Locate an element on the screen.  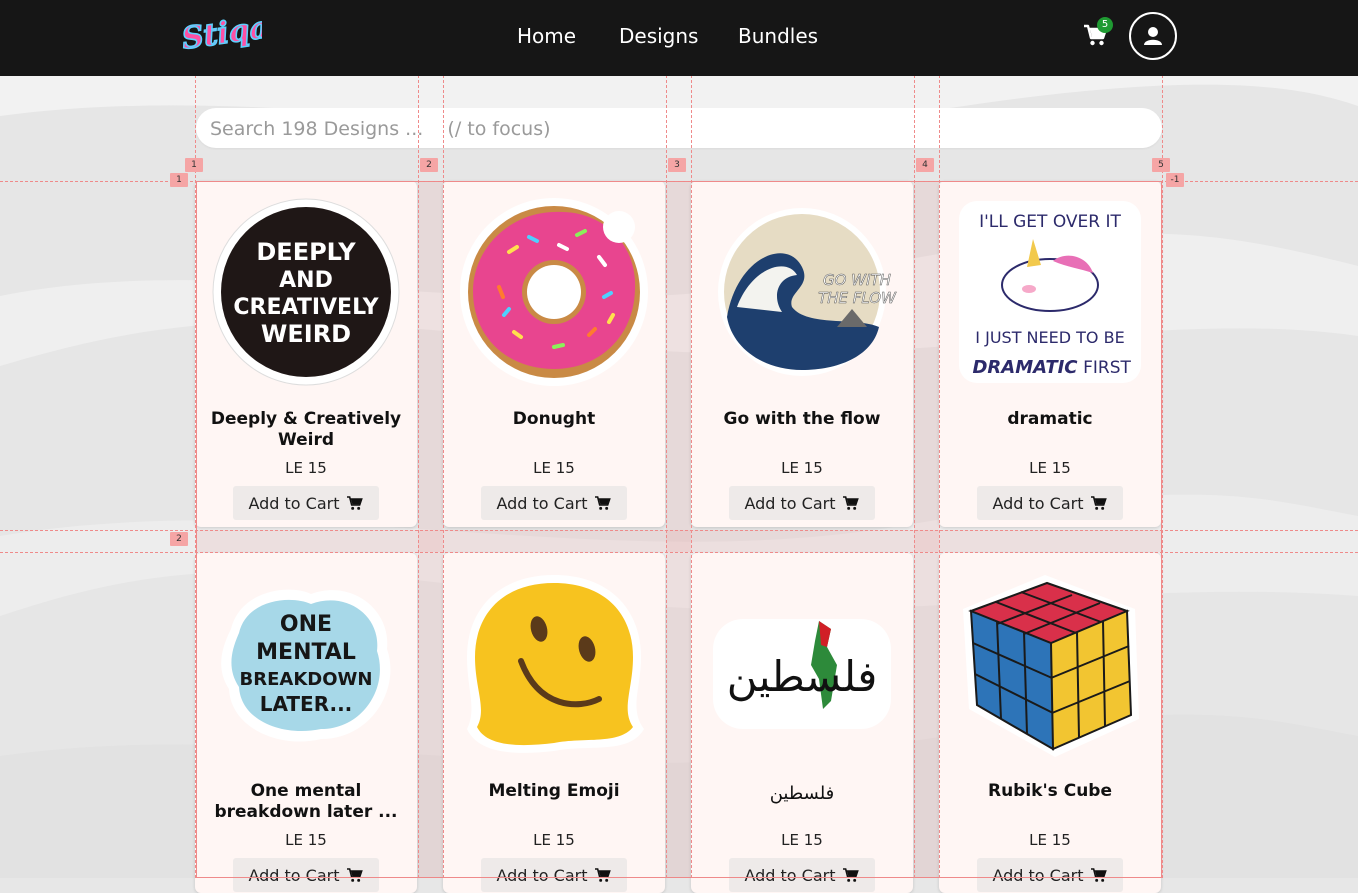
product-card: فلسطين فلسطين LE 15 Add to Cart is located at coordinates (802, 723).